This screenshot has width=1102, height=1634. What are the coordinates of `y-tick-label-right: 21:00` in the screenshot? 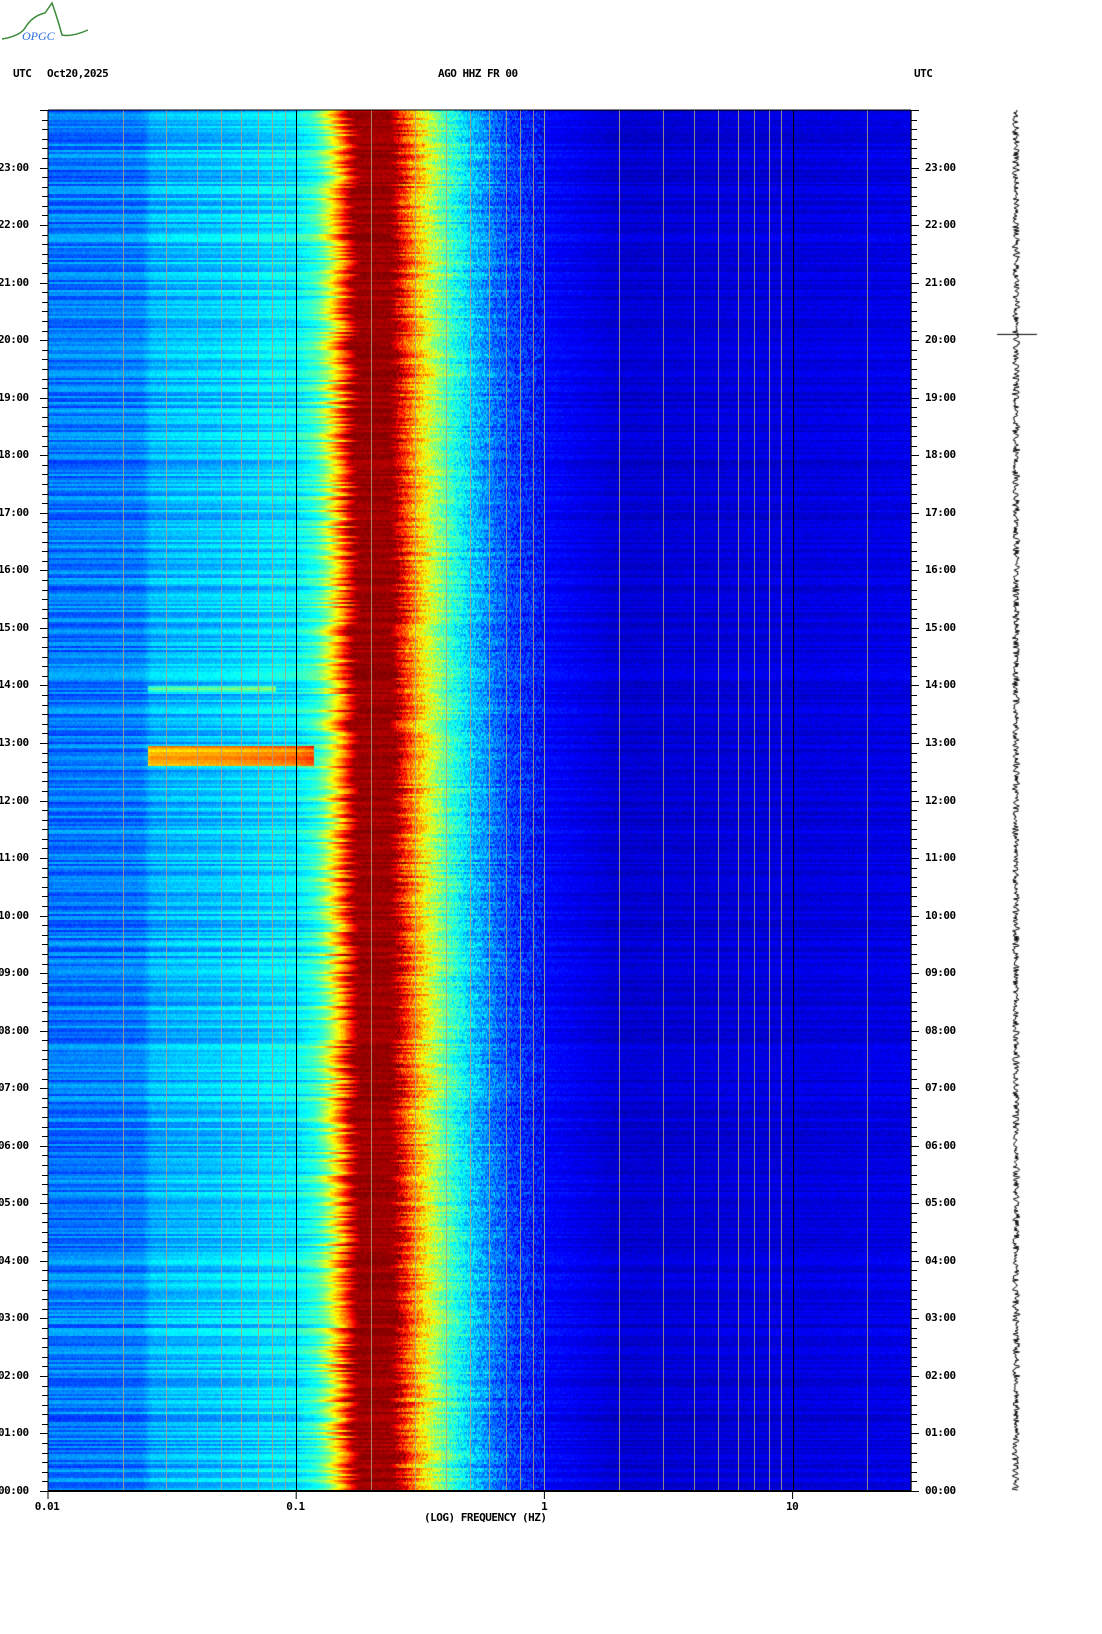 It's located at (940, 282).